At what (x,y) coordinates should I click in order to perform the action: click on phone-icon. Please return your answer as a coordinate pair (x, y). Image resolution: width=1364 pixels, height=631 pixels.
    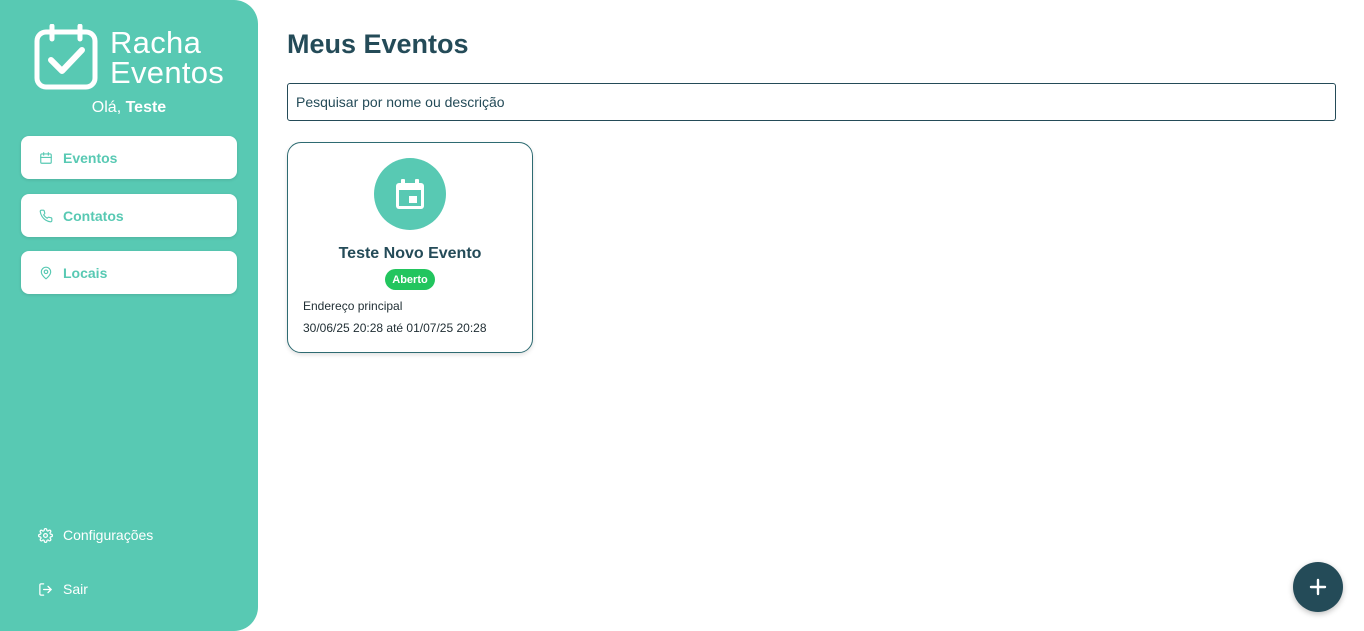
    Looking at the image, I should click on (46, 216).